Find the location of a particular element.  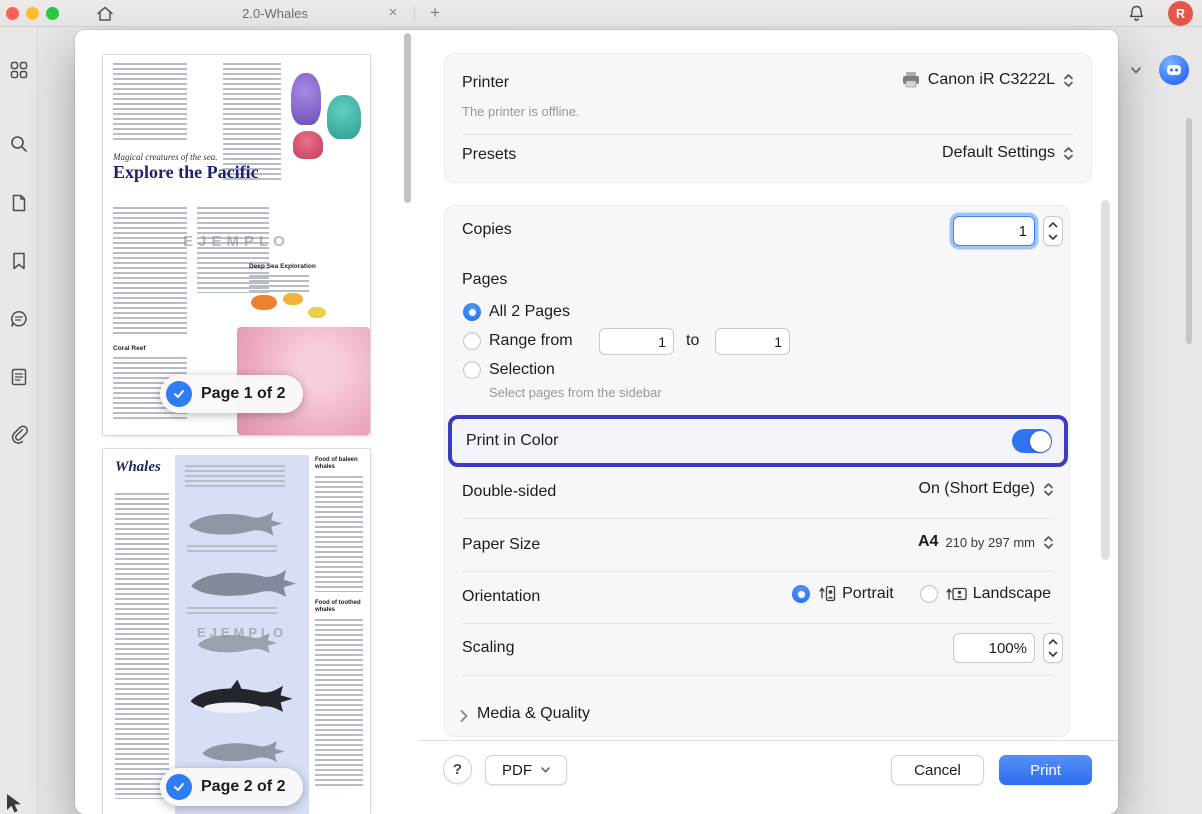

printer-select: Canon iR C3222L is located at coordinates (988, 80).